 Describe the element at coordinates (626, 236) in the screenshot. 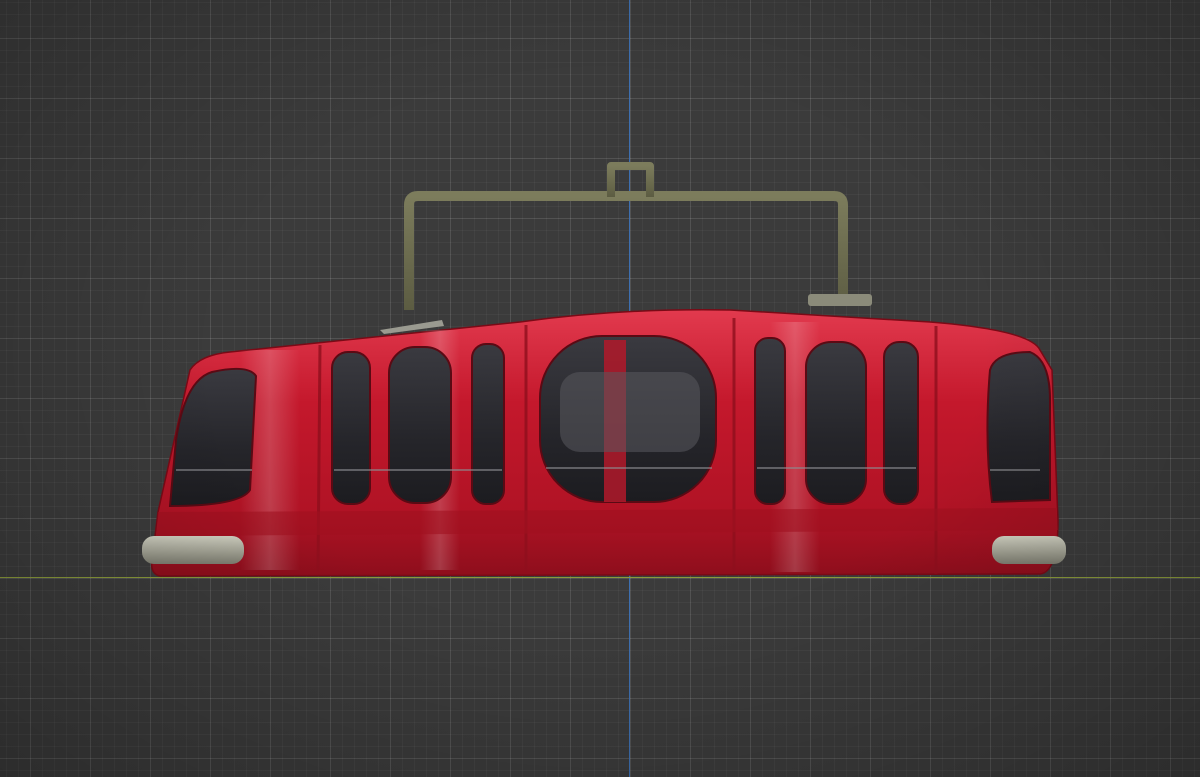

I see `hanger-frame` at that location.